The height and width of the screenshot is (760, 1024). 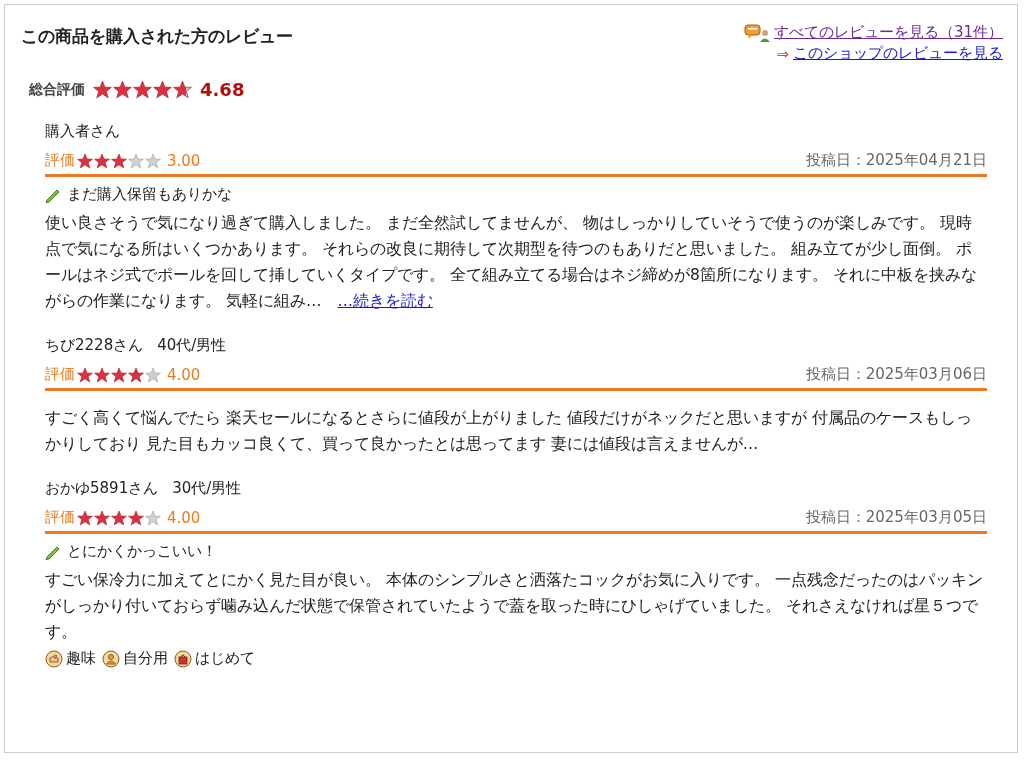 What do you see at coordinates (222, 89) in the screenshot?
I see `overall-score: 4.68` at bounding box center [222, 89].